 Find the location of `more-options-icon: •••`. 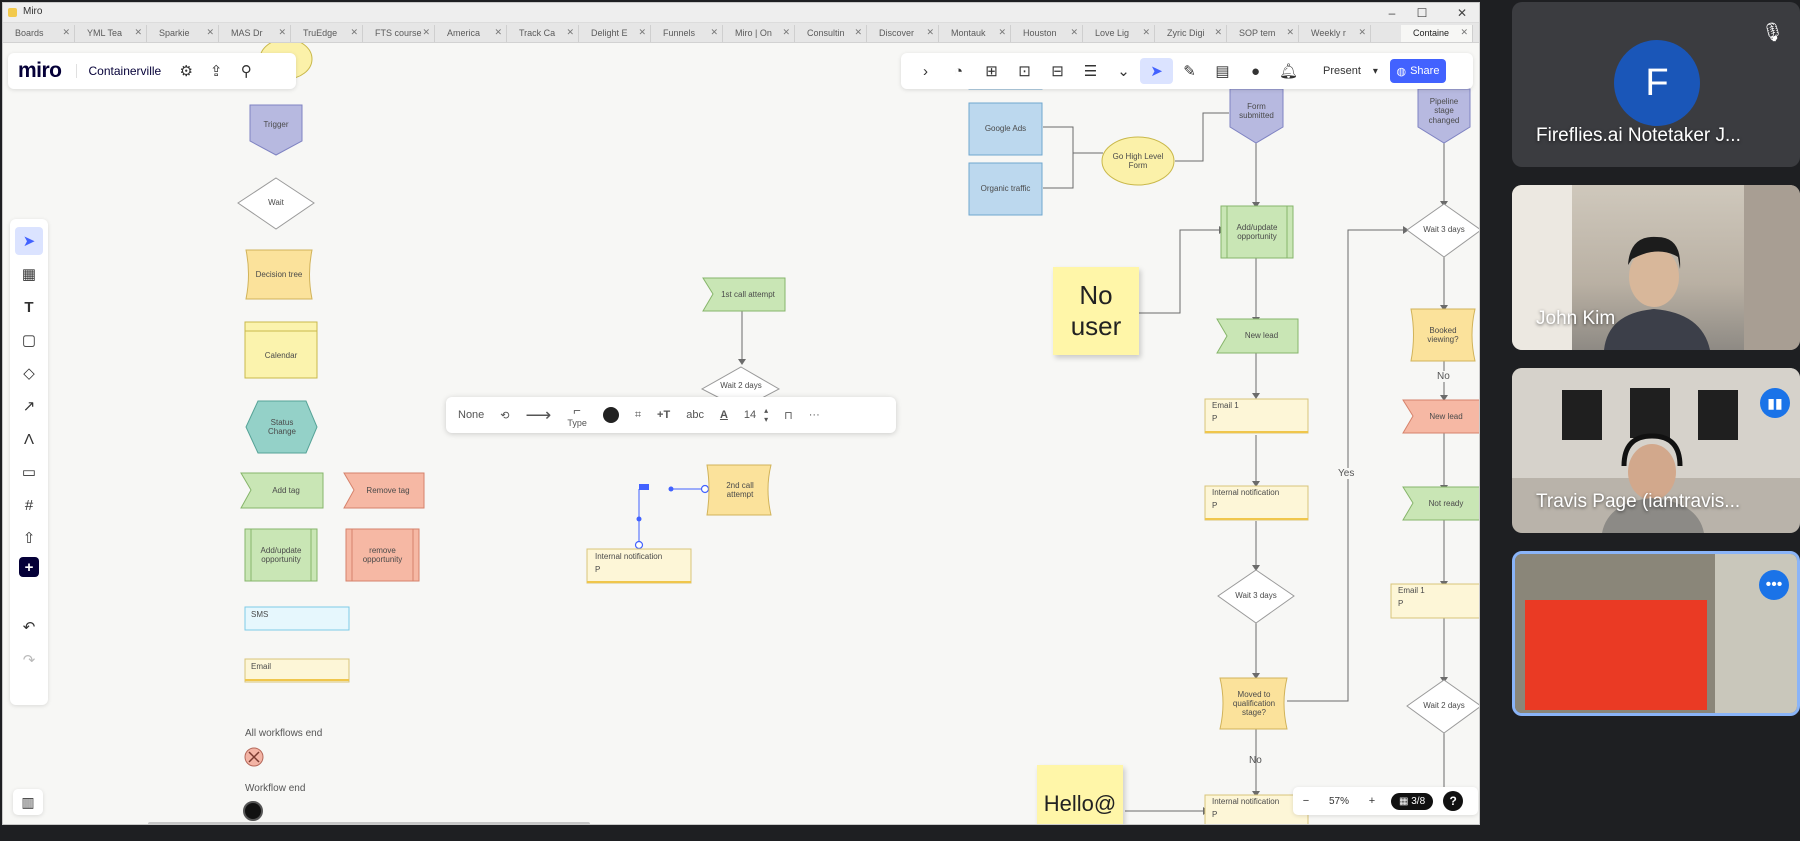

more-options-icon: ••• is located at coordinates (1774, 585).